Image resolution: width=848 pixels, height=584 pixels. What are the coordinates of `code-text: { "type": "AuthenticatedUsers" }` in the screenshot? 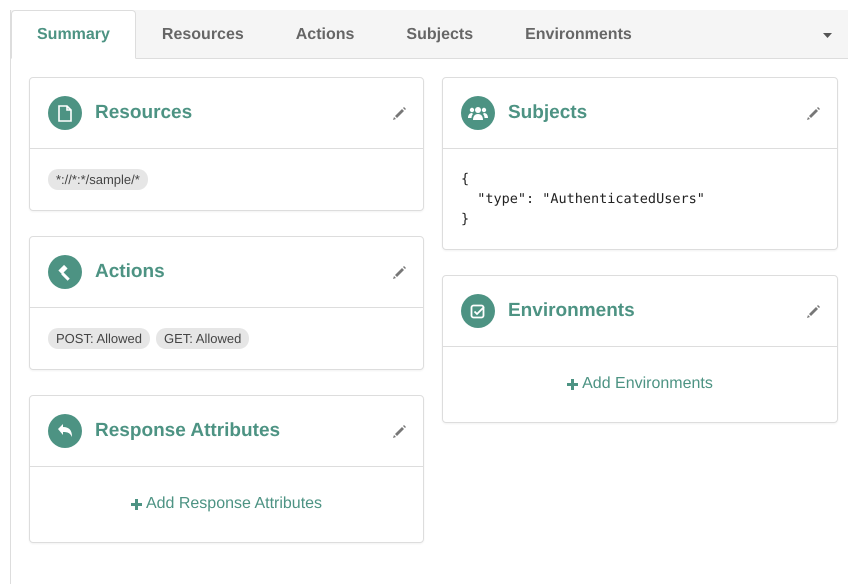 It's located at (583, 199).